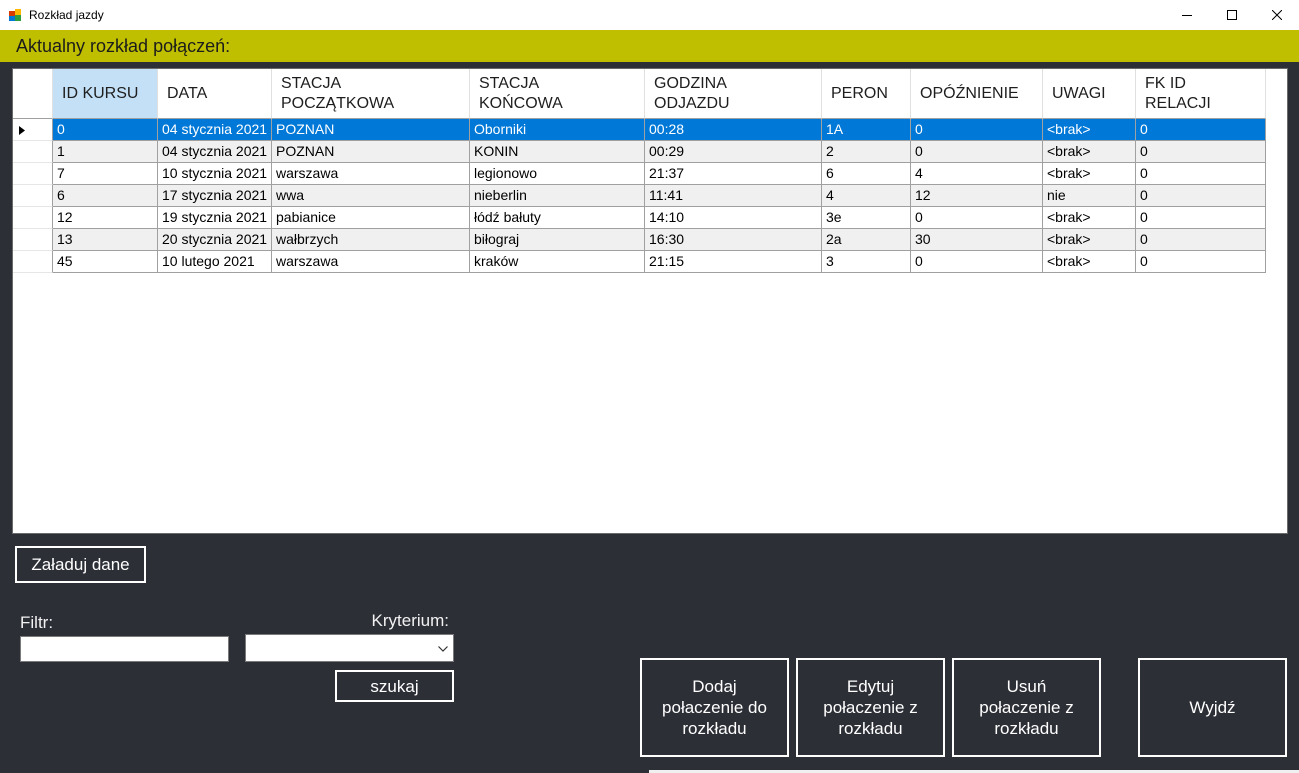  What do you see at coordinates (557, 262) in the screenshot?
I see `cell-stacja-koncowa: kraków` at bounding box center [557, 262].